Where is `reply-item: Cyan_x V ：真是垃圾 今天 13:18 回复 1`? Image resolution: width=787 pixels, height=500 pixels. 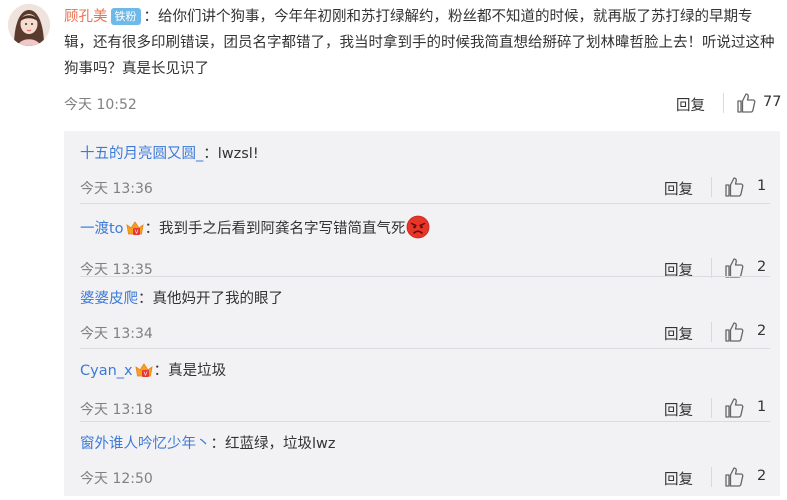 reply-item: Cyan_x V ：真是垃圾 今天 13:18 回复 1 is located at coordinates (425, 391).